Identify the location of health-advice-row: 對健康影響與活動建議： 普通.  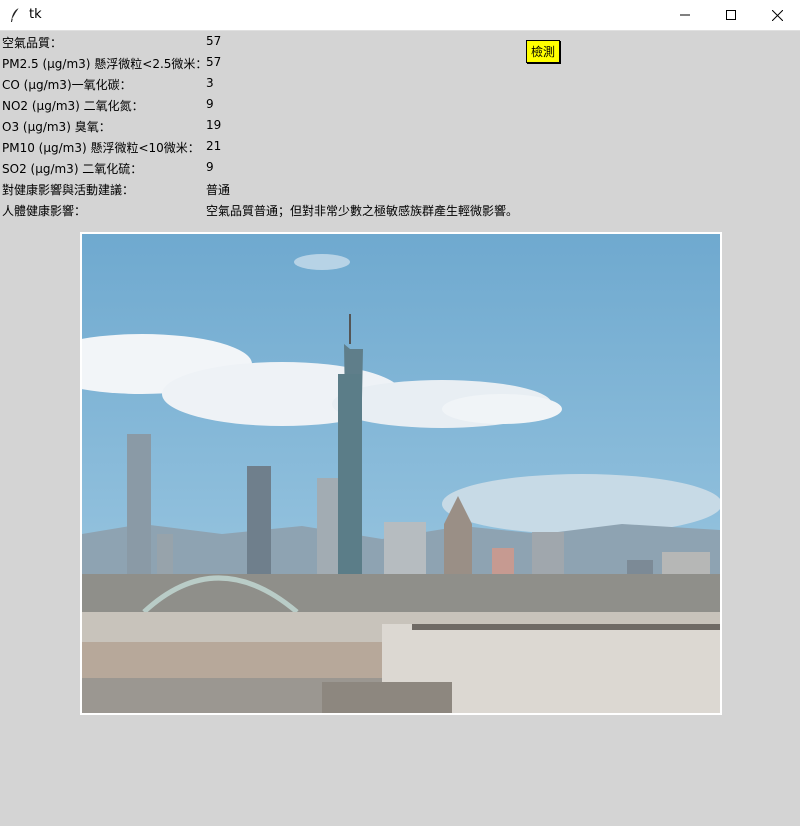
(300, 188).